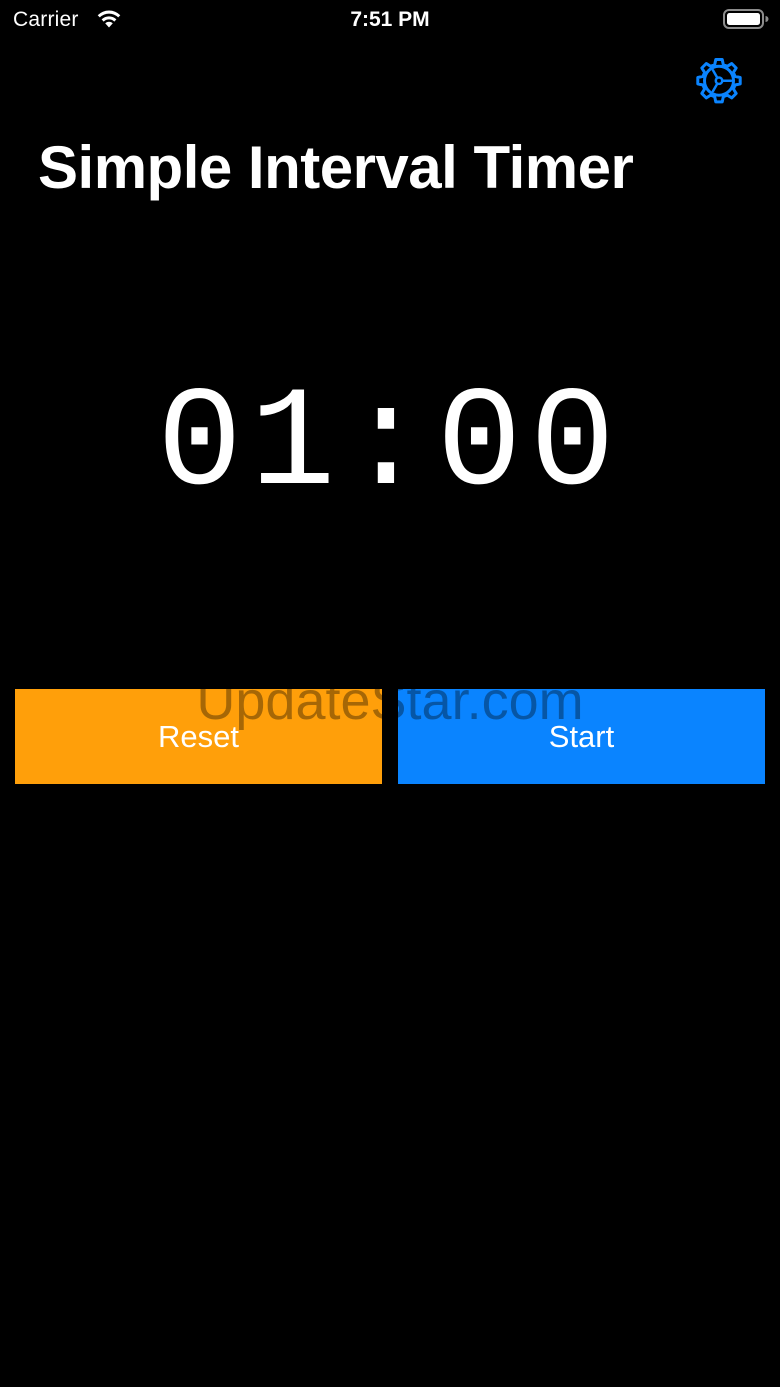 The height and width of the screenshot is (1387, 780). I want to click on start-button-label: Start, so click(581, 736).